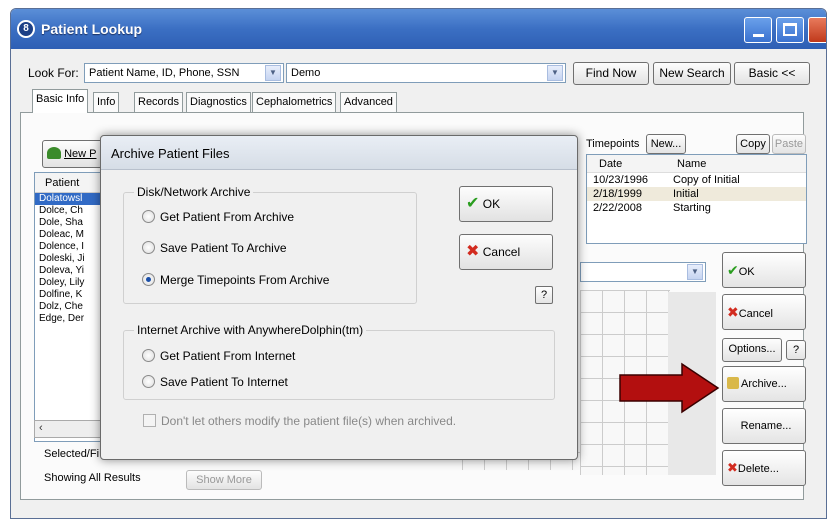 The image size is (827, 519). I want to click on maximize-icon, so click(790, 29).